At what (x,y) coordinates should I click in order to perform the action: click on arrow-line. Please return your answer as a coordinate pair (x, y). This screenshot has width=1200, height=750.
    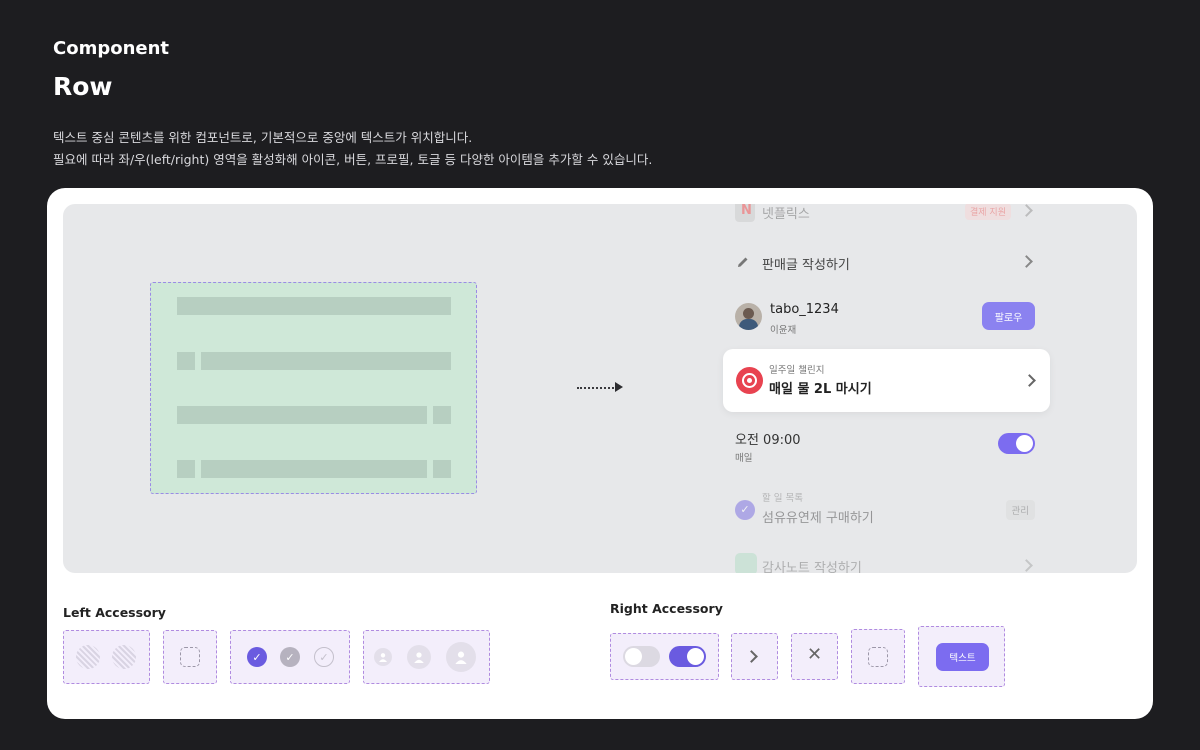
    Looking at the image, I should click on (597, 388).